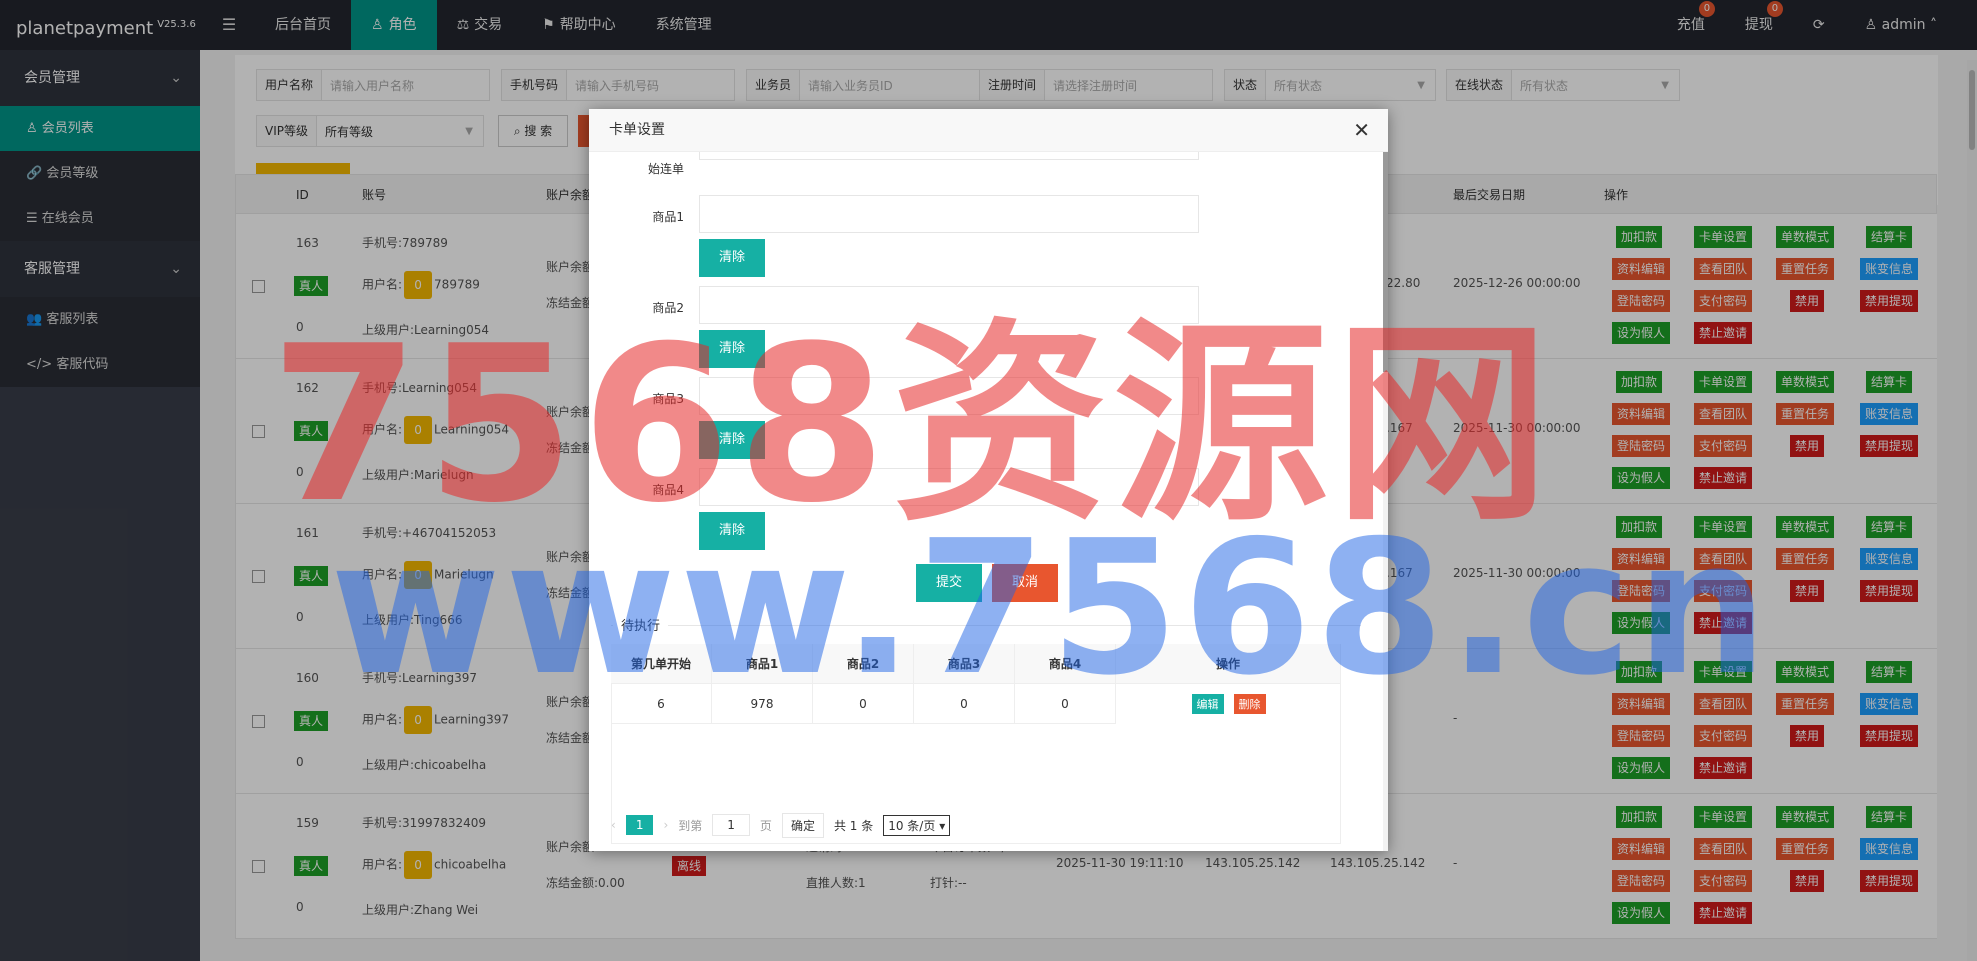  What do you see at coordinates (637, 130) in the screenshot?
I see `modal-title: 卡单设置` at bounding box center [637, 130].